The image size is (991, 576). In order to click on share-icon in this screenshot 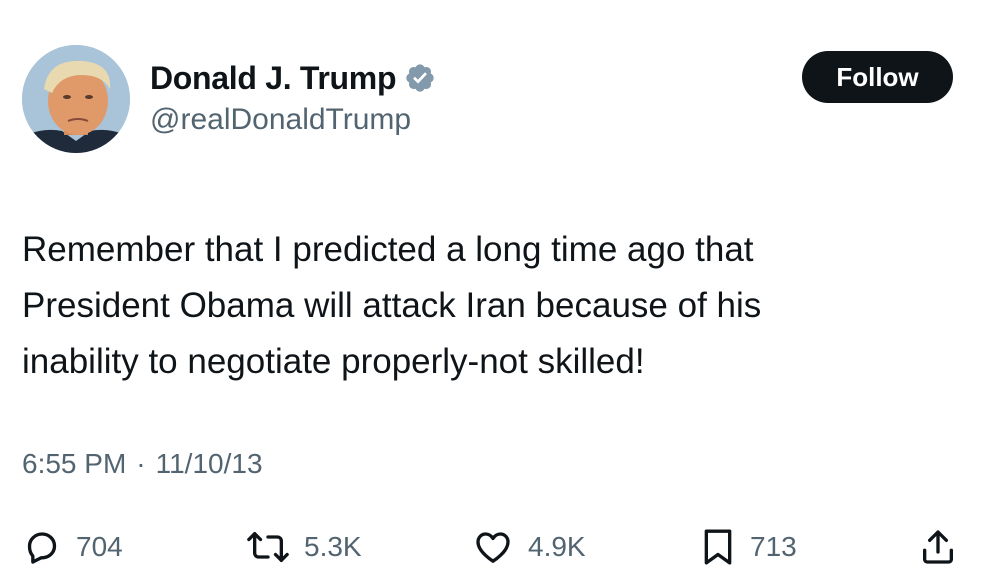, I will do `click(938, 547)`.